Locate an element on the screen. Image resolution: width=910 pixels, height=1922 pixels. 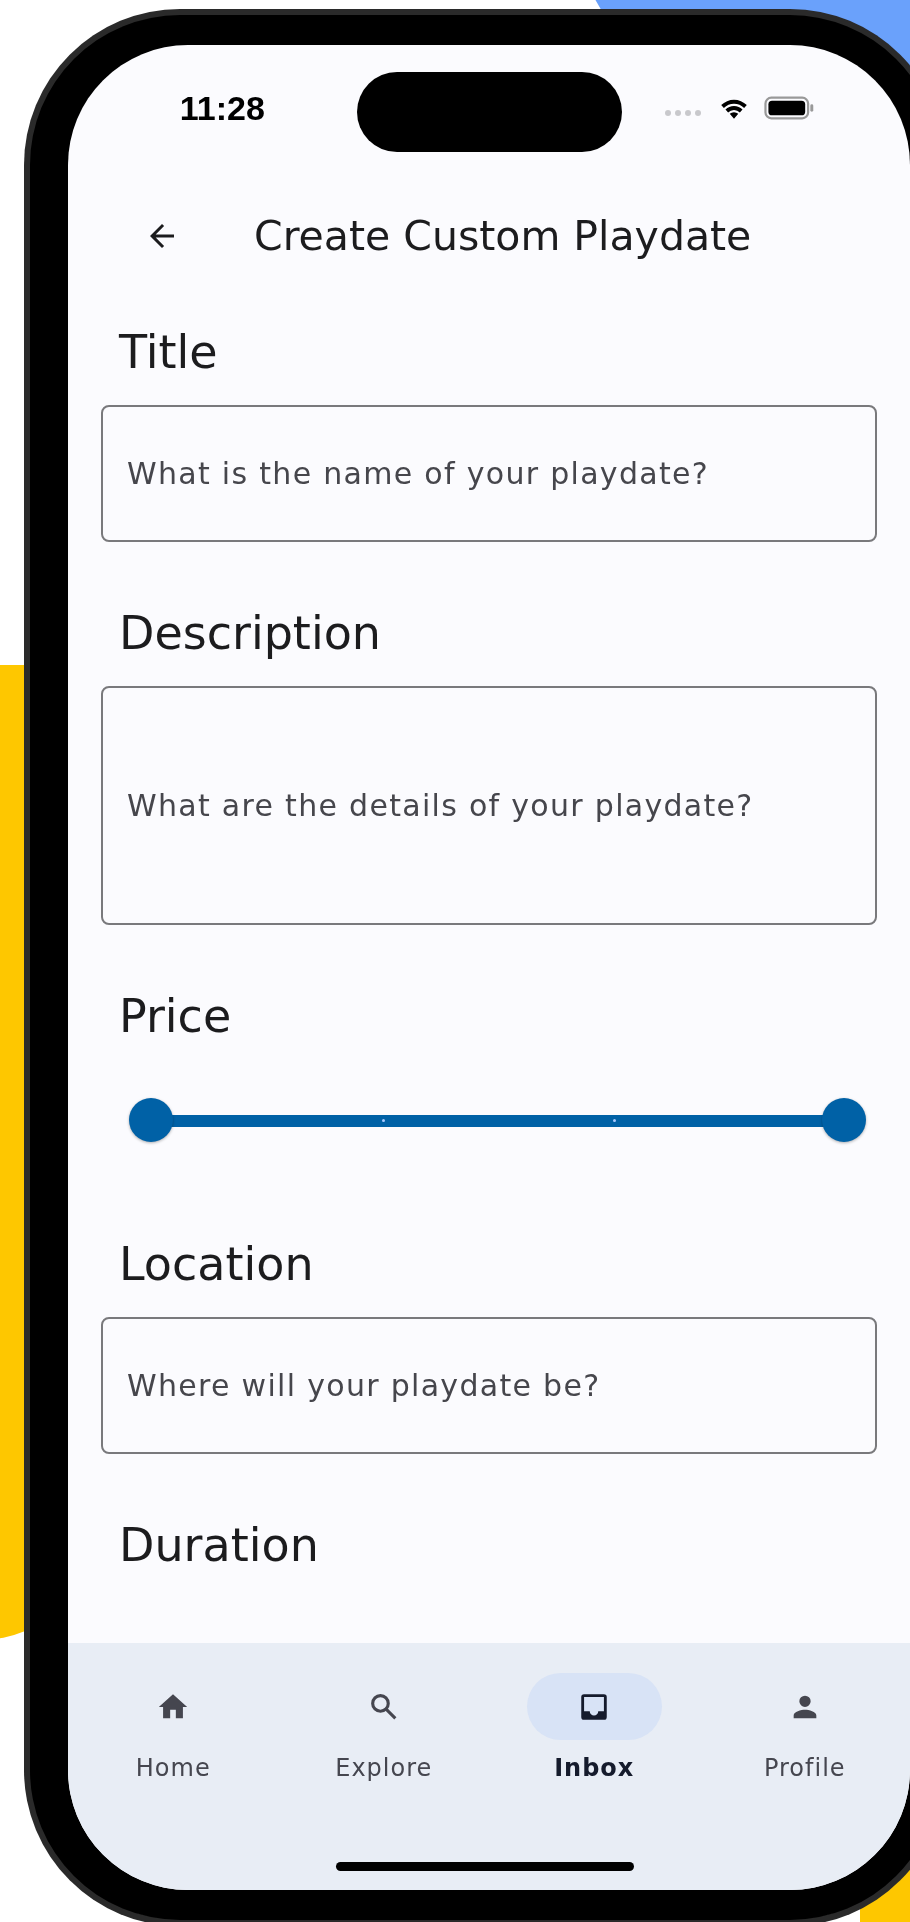
signal-icon is located at coordinates (683, 113).